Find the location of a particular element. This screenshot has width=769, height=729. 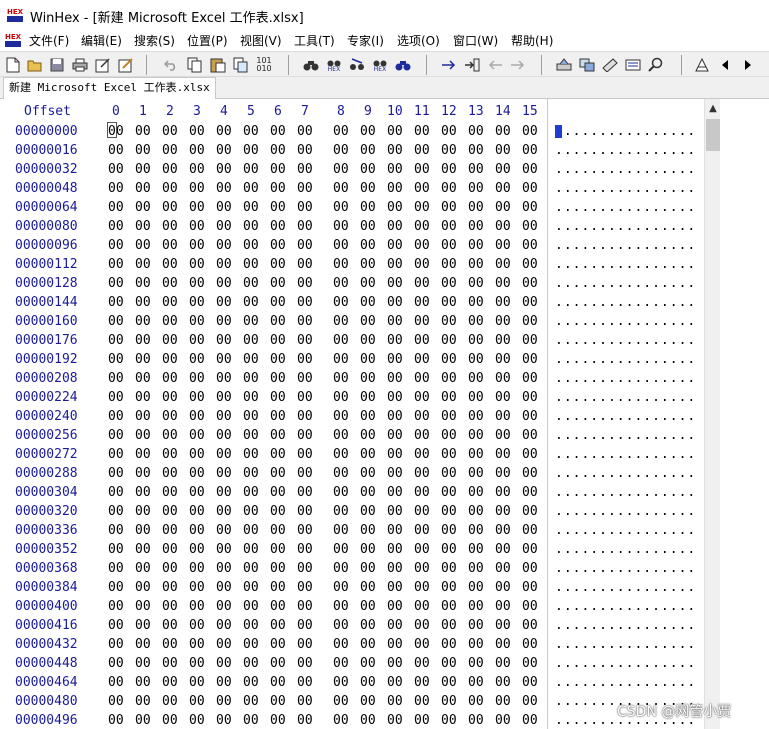

menu-view: 视图(V) is located at coordinates (261, 40).